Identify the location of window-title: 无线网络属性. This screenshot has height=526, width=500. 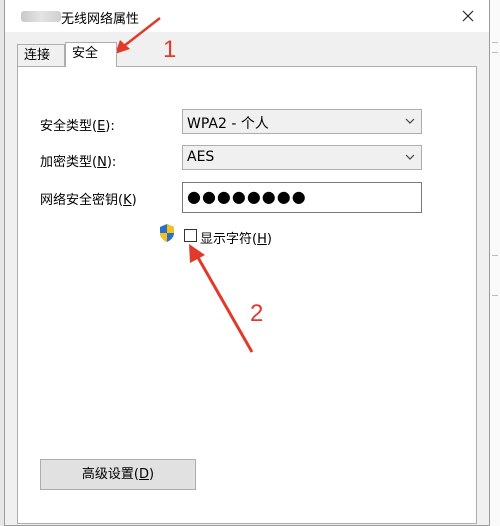
(100, 19).